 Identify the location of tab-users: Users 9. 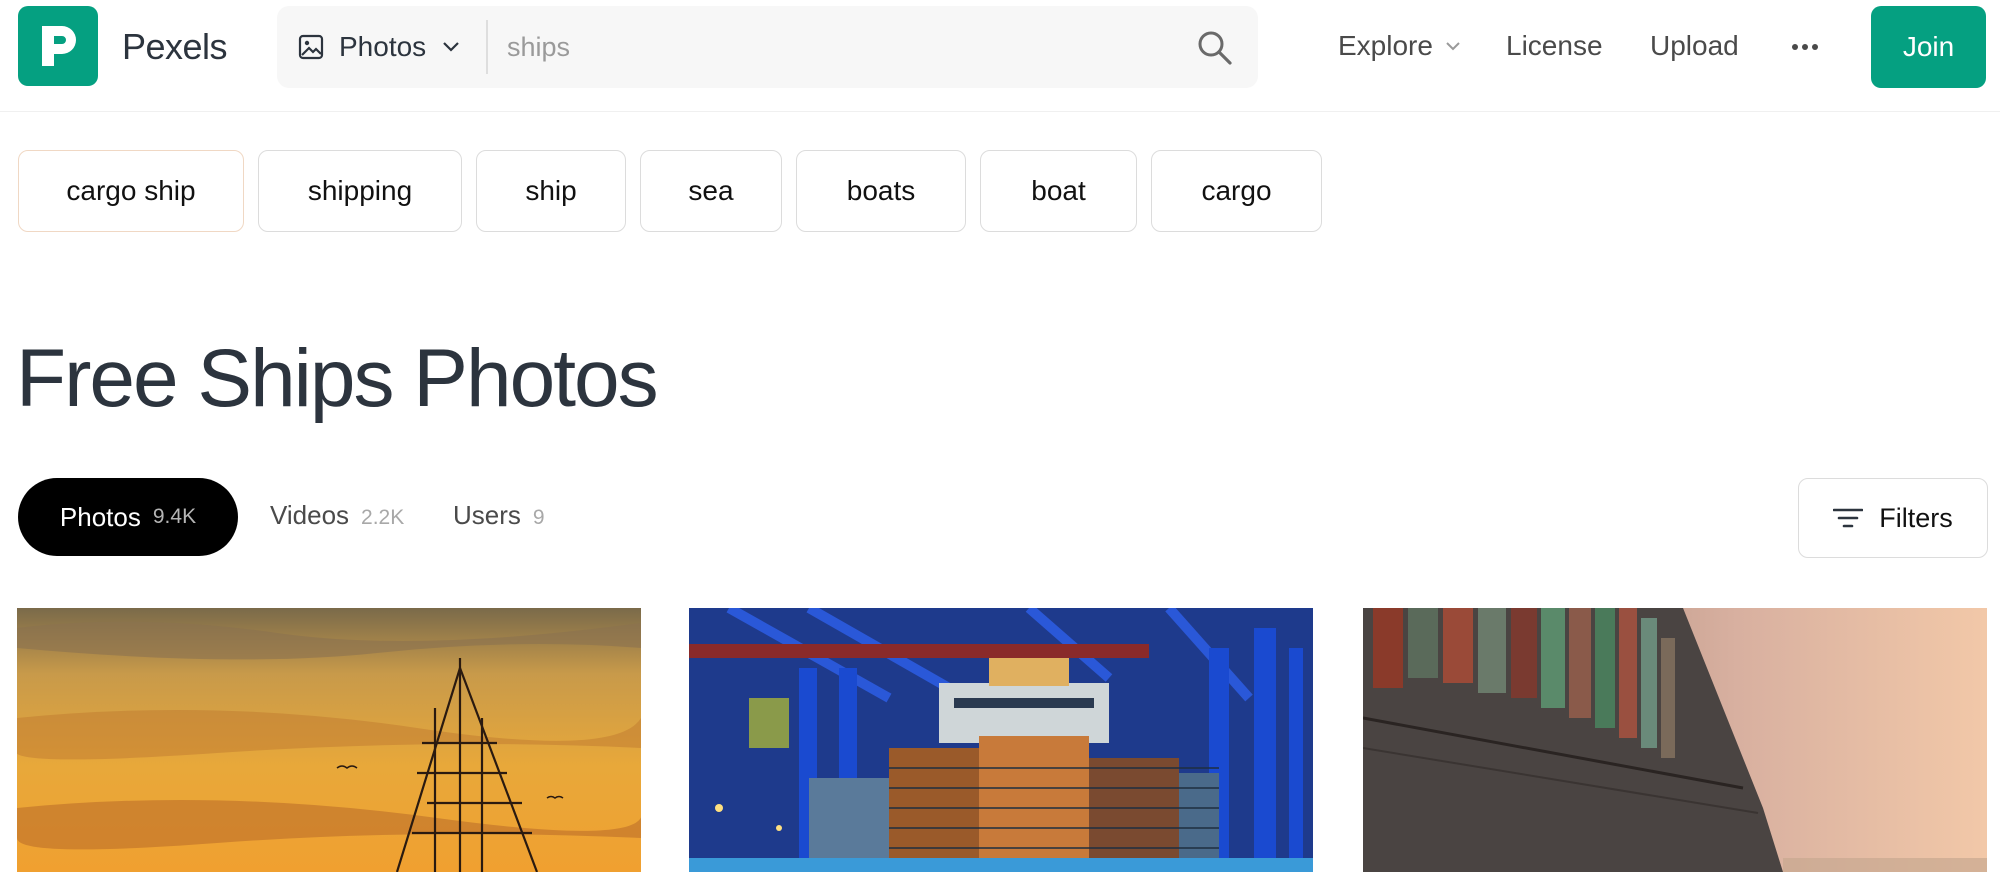
(499, 515).